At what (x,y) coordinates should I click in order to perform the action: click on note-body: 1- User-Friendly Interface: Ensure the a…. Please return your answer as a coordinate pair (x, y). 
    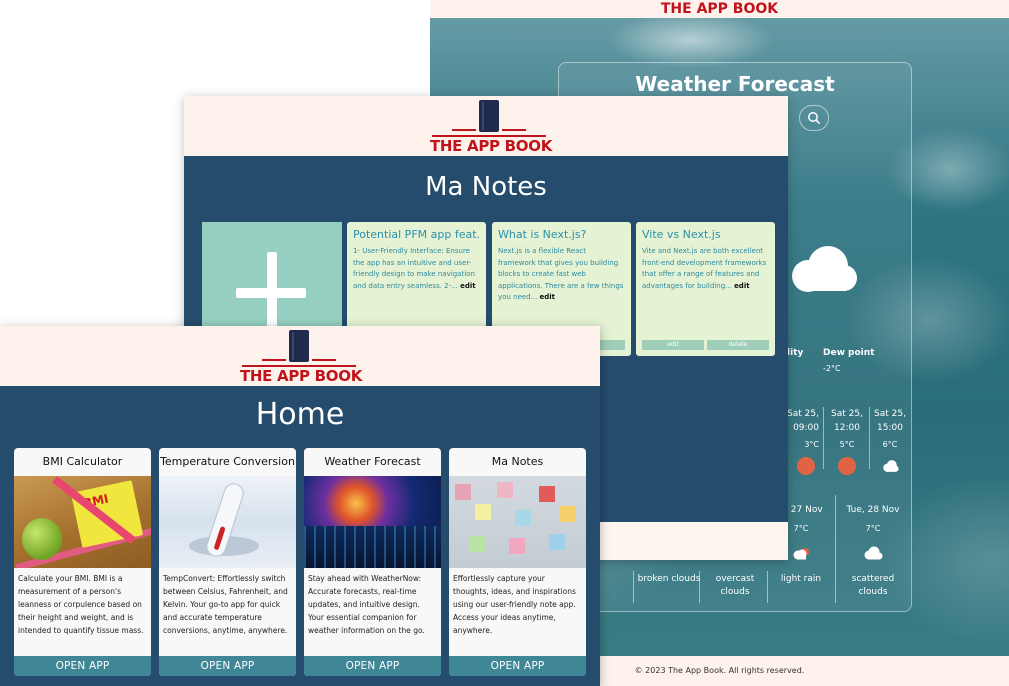
    Looking at the image, I should click on (416, 269).